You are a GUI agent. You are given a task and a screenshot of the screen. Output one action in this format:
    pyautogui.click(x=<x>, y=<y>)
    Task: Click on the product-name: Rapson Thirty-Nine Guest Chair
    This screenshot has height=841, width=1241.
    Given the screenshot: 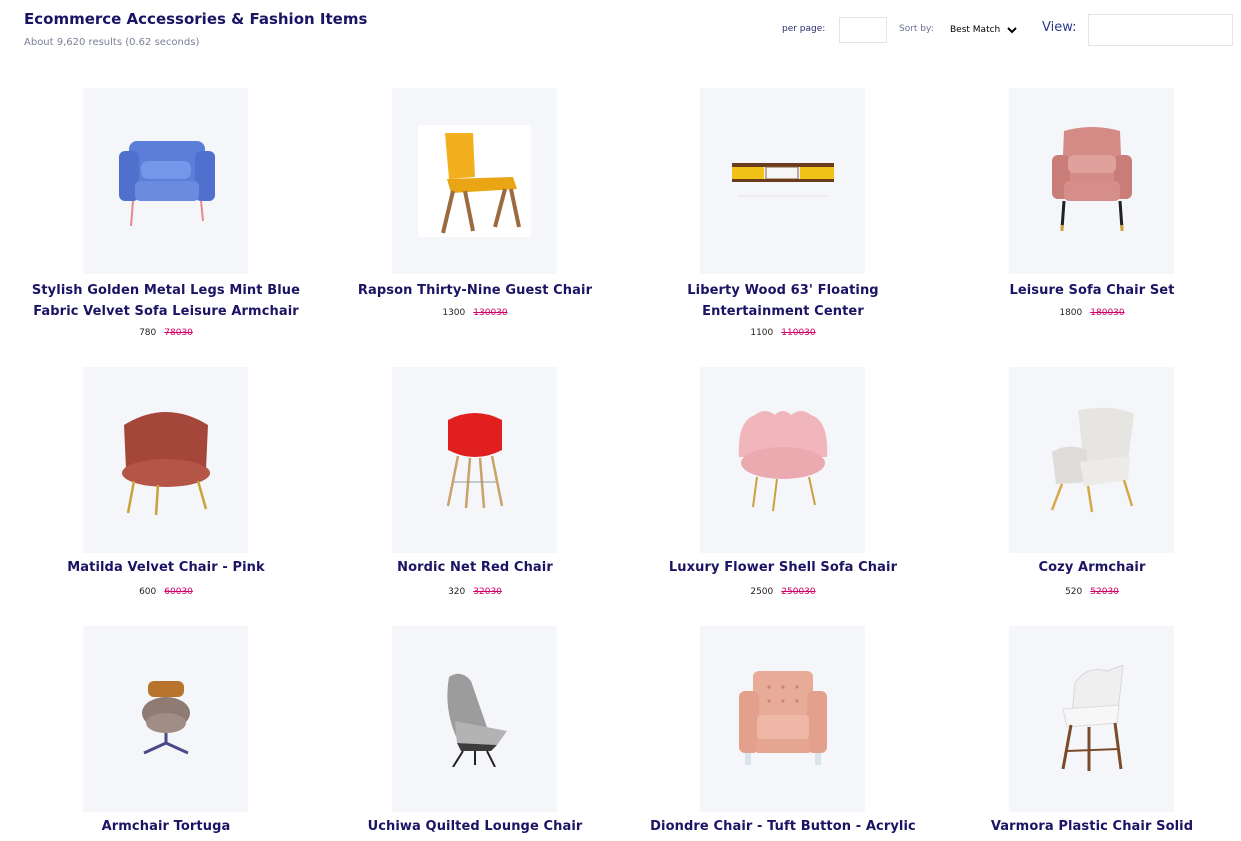 What is the action you would take?
    pyautogui.click(x=475, y=290)
    